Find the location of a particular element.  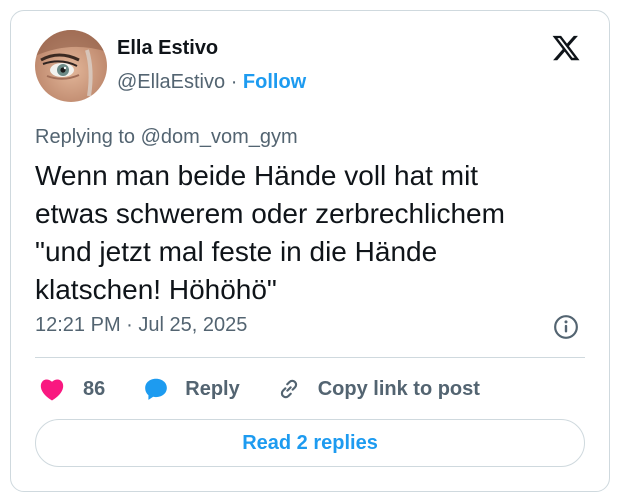

read-replies-button: Read 2 replies is located at coordinates (310, 443).